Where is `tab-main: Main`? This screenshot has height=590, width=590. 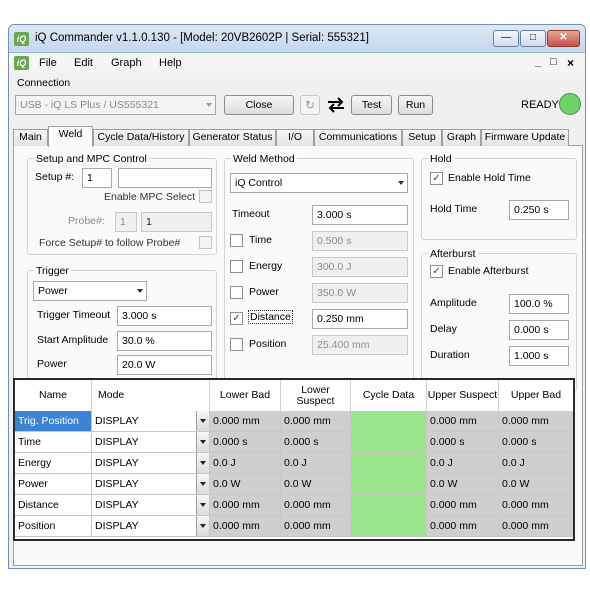
tab-main: Main is located at coordinates (30, 137).